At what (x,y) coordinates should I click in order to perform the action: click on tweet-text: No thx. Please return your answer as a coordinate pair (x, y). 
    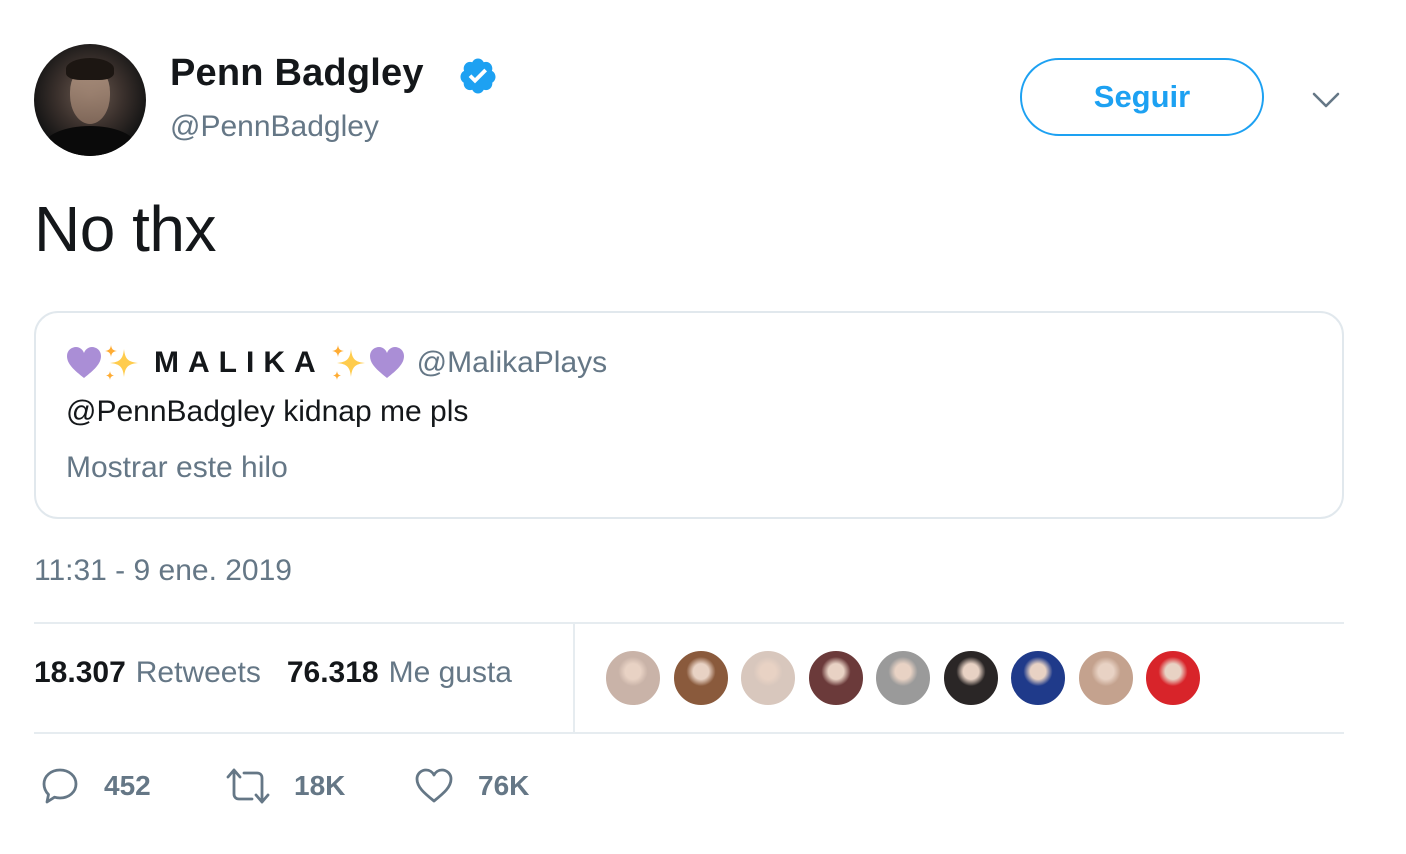
    Looking at the image, I should click on (125, 229).